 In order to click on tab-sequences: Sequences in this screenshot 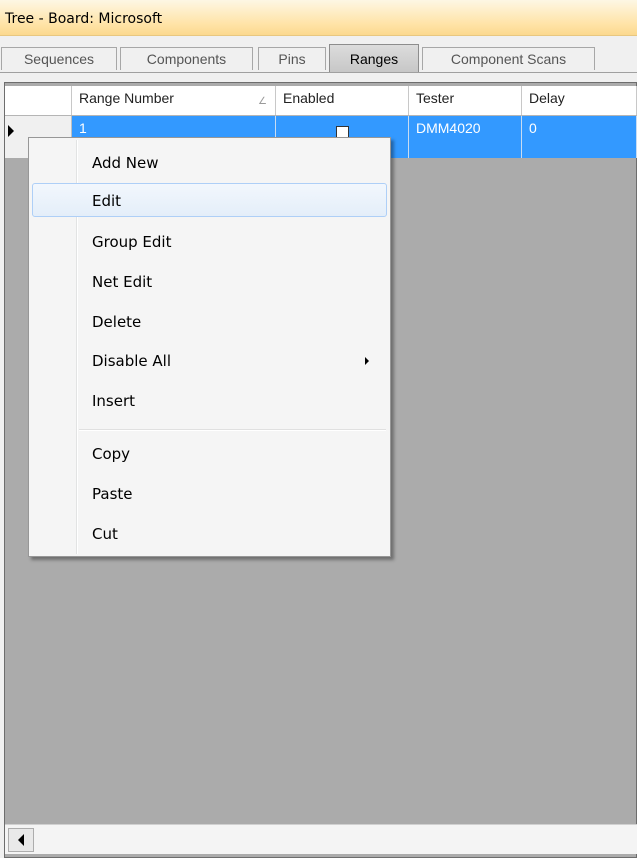, I will do `click(59, 58)`.